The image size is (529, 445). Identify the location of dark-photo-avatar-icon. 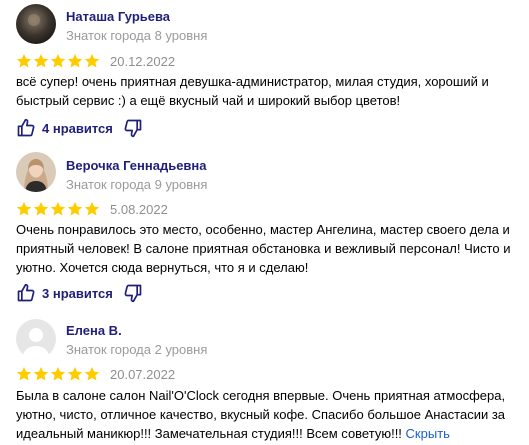
(36, 24).